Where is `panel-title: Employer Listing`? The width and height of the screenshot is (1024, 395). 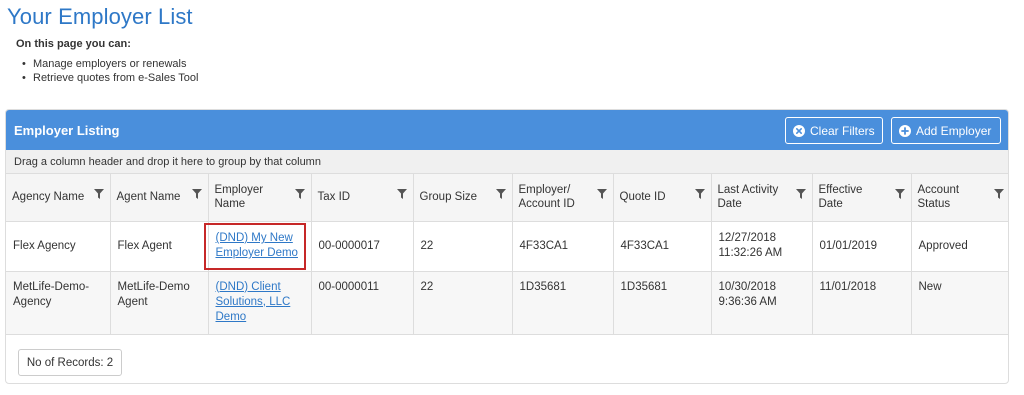 panel-title: Employer Listing is located at coordinates (67, 130).